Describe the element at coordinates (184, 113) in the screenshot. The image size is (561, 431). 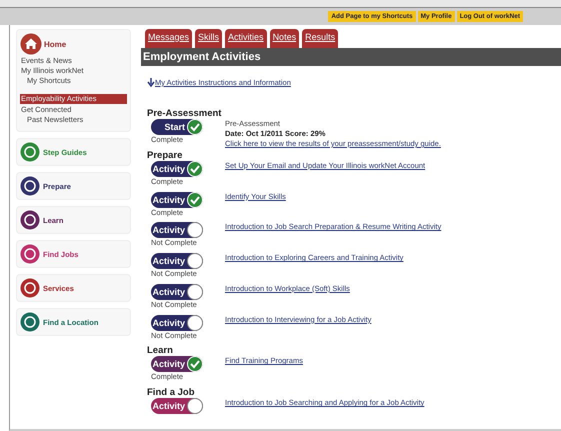
I see `section-heading: Pre-Assessment` at that location.